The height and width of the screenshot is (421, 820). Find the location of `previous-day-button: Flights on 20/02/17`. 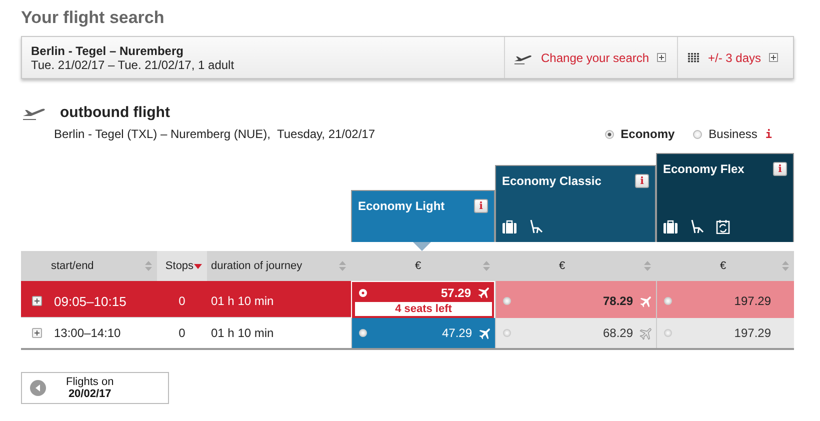

previous-day-button: Flights on 20/02/17 is located at coordinates (95, 388).